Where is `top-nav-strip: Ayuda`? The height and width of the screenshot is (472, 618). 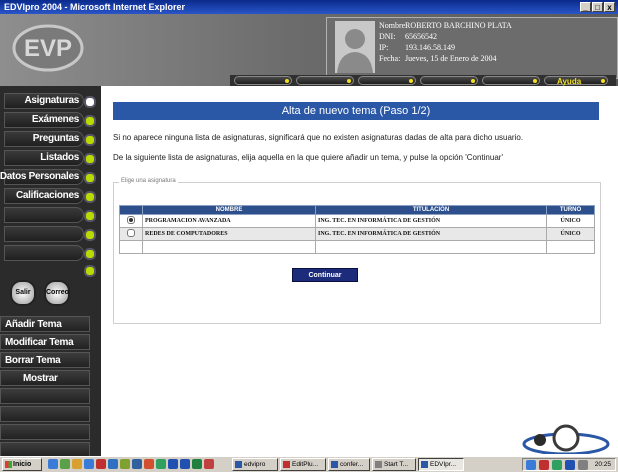
top-nav-strip: Ayuda is located at coordinates (423, 80).